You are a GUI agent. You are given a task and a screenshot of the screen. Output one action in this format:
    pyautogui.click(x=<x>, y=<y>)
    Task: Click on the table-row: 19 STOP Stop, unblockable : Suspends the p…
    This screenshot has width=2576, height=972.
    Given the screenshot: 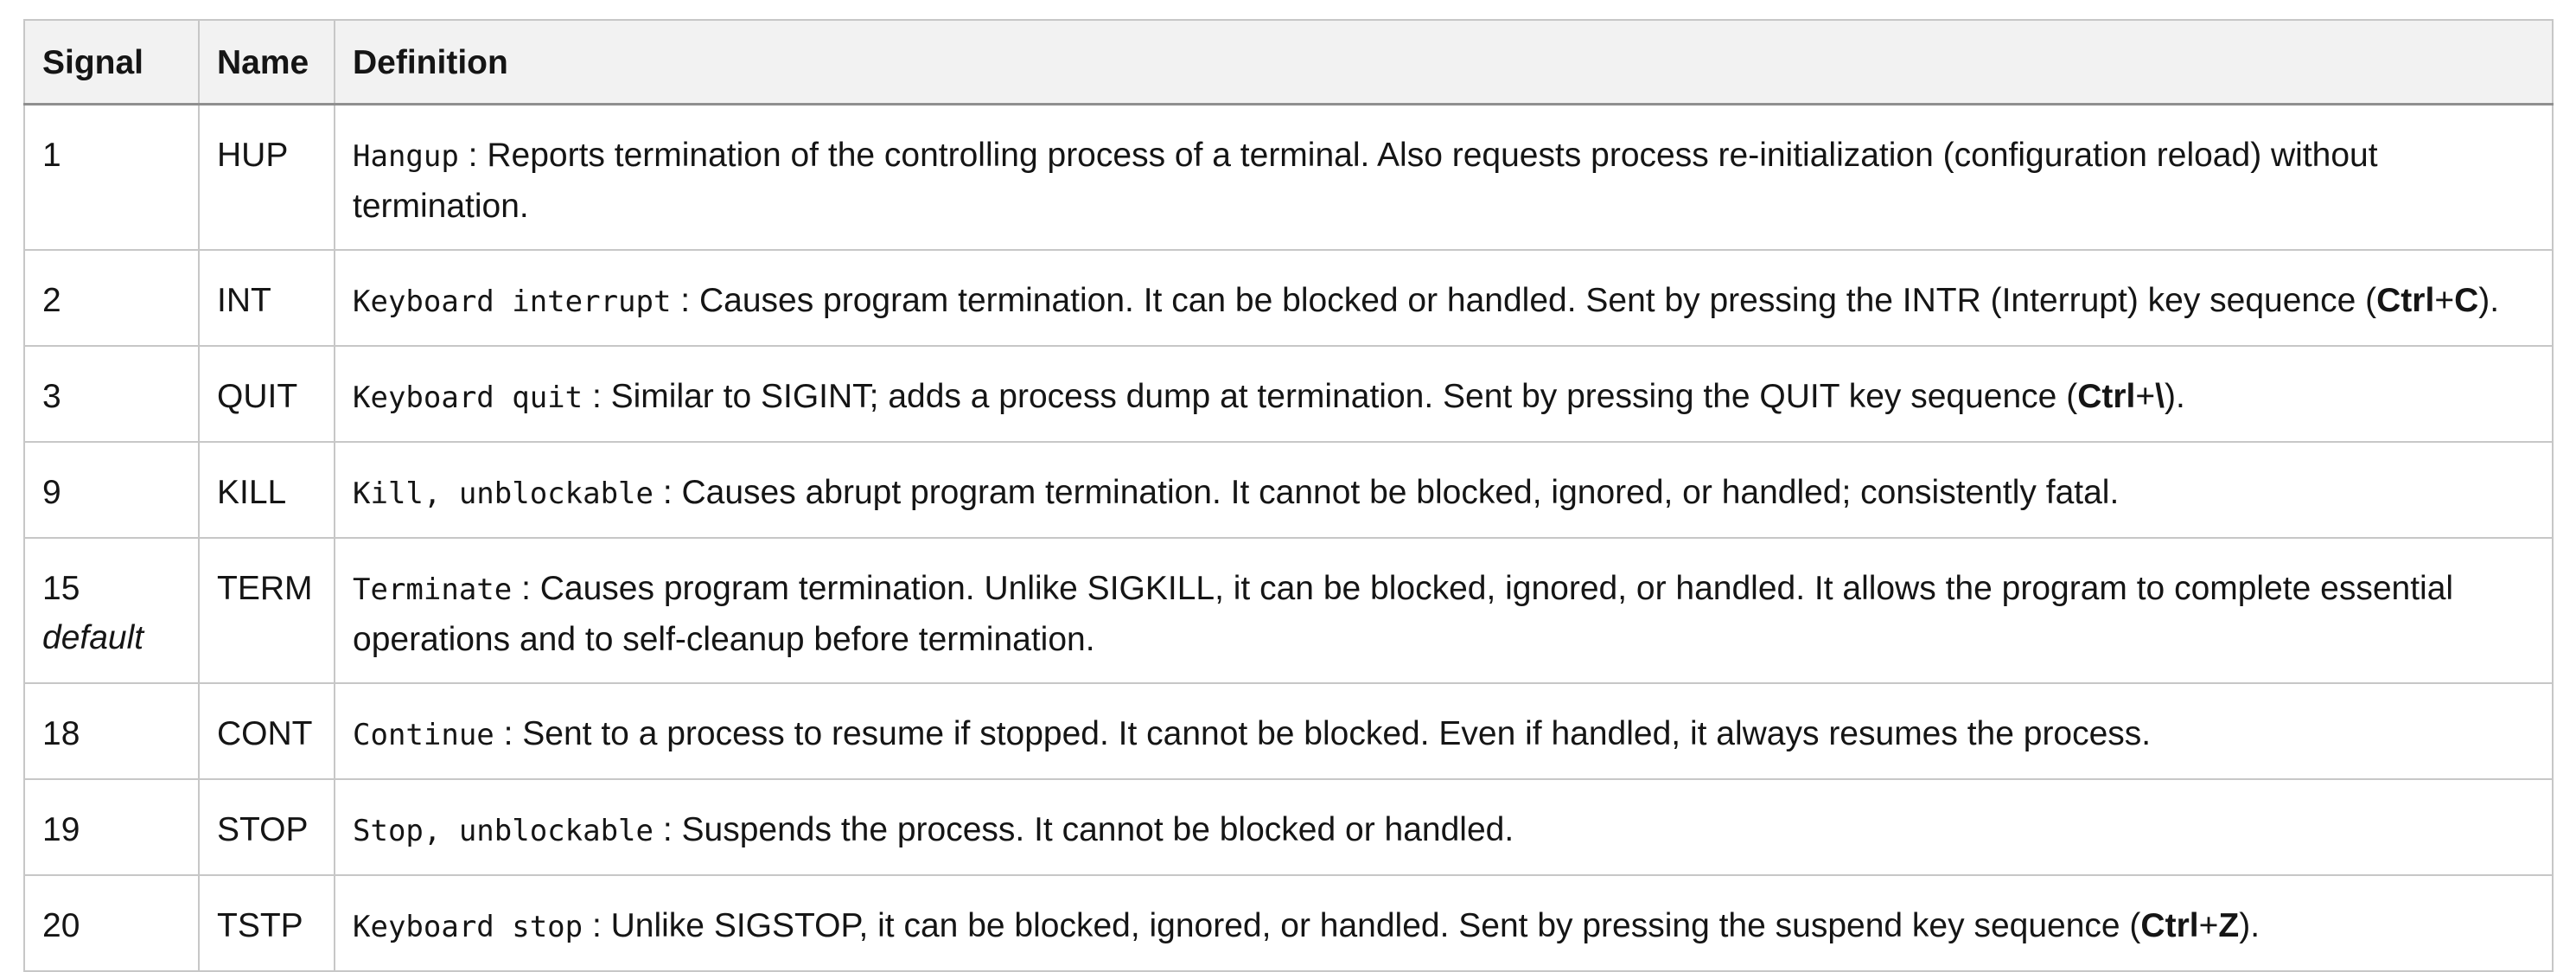 What is the action you would take?
    pyautogui.click(x=1288, y=827)
    